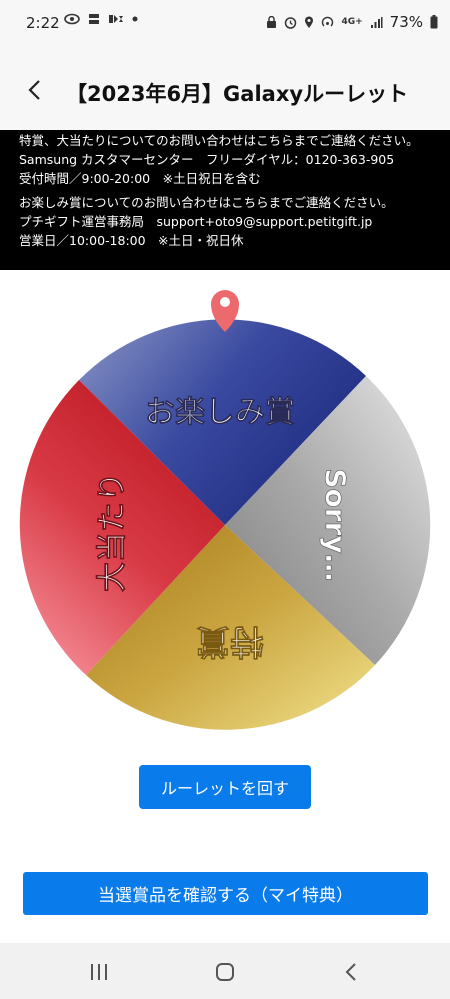  I want to click on battery-percentage: 73%, so click(406, 22).